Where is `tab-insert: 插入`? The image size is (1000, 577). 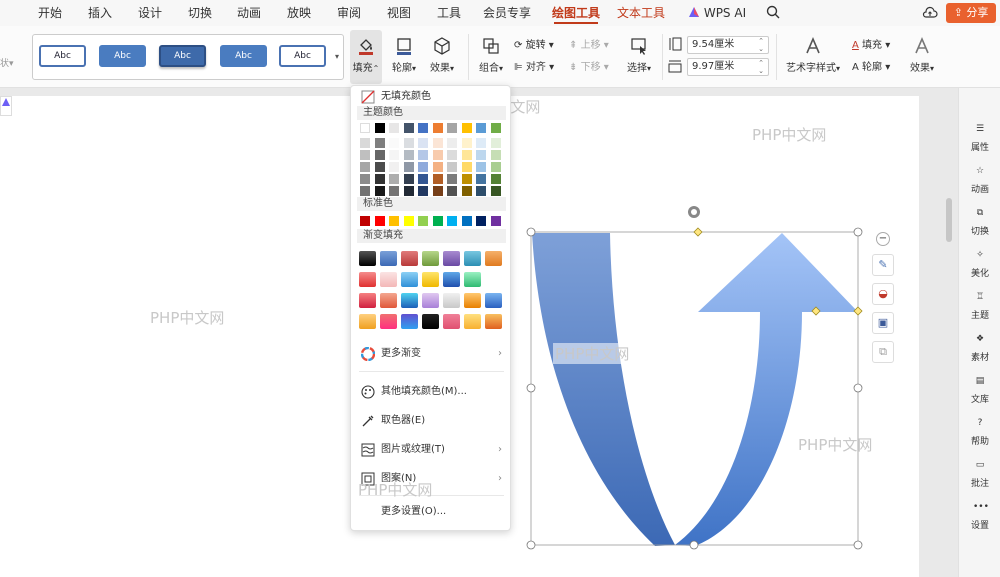
tab-insert: 插入 is located at coordinates (100, 13).